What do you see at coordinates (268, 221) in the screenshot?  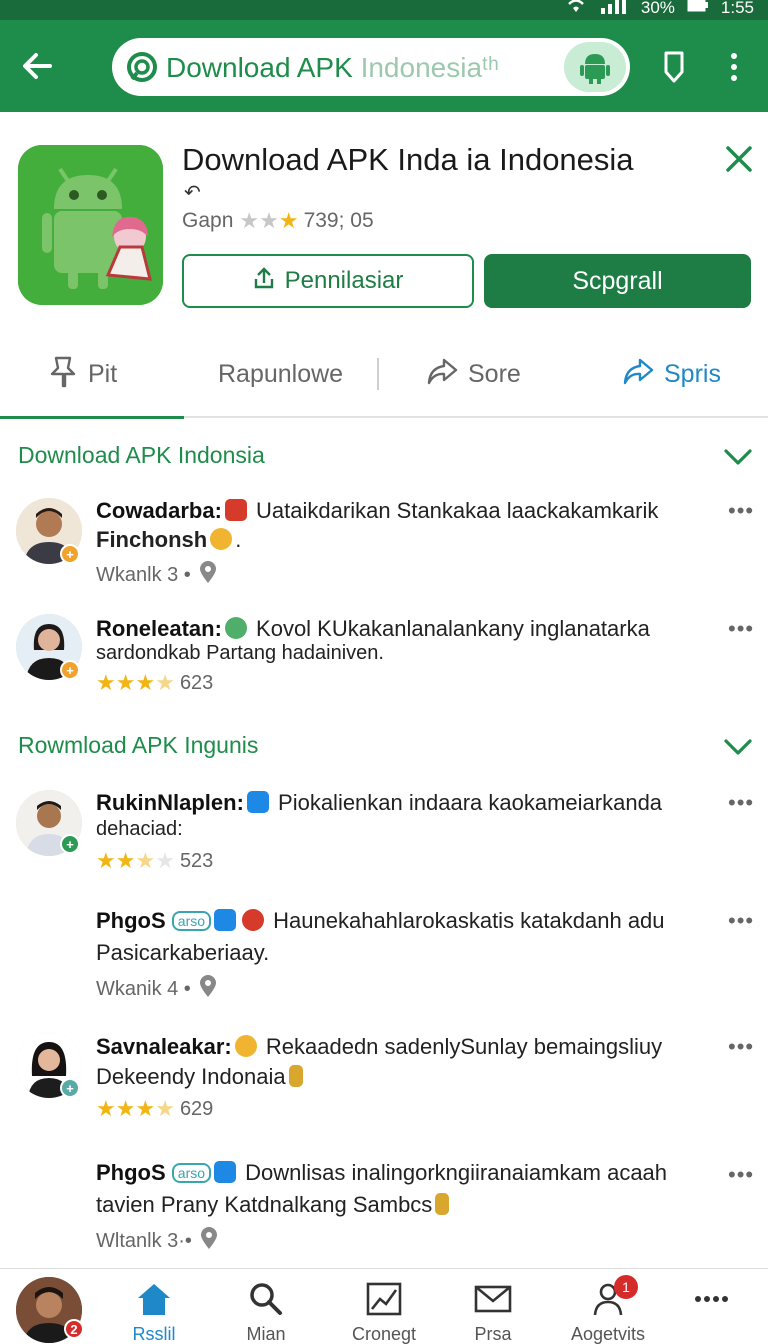 I see `rating-stars: ★ ★ ★` at bounding box center [268, 221].